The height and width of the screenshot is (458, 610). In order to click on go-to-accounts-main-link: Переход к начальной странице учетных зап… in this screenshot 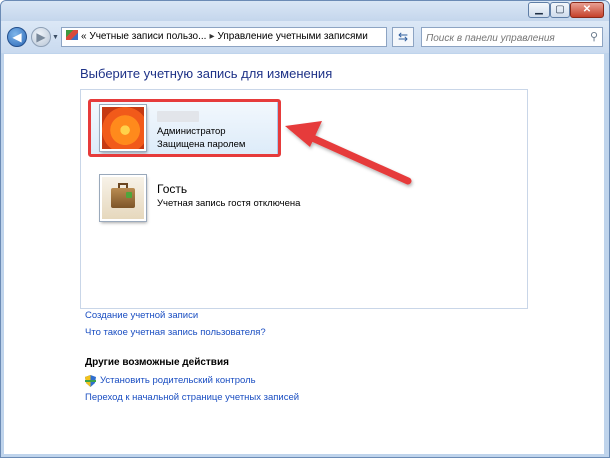, I will do `click(192, 397)`.